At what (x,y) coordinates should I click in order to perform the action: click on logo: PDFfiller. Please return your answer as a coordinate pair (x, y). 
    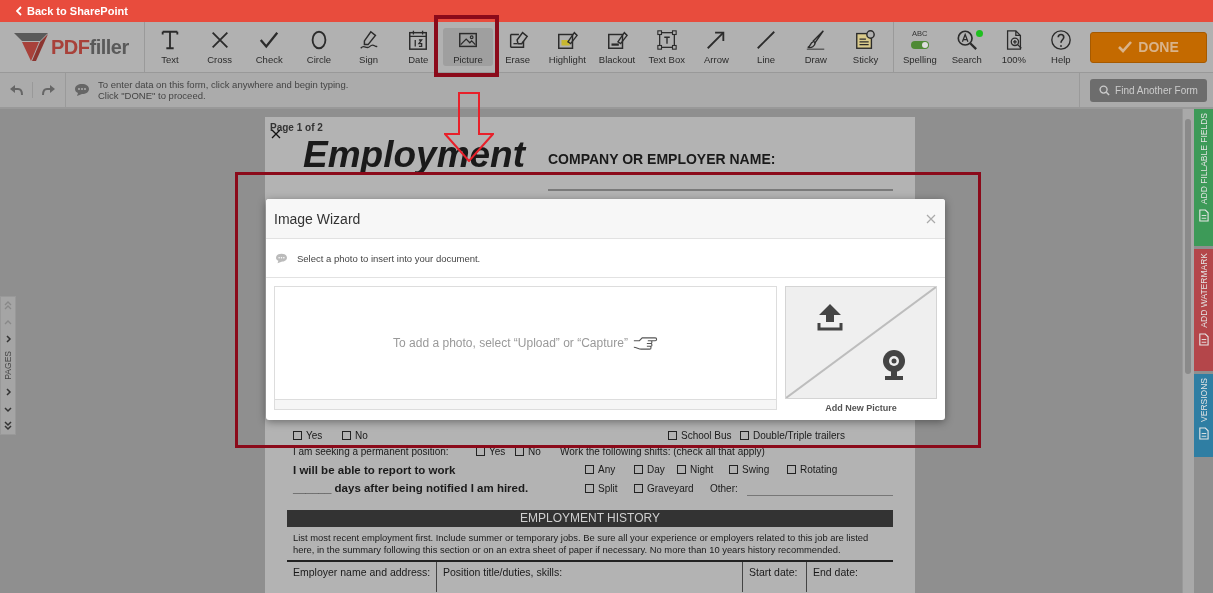
    Looking at the image, I should click on (90, 47).